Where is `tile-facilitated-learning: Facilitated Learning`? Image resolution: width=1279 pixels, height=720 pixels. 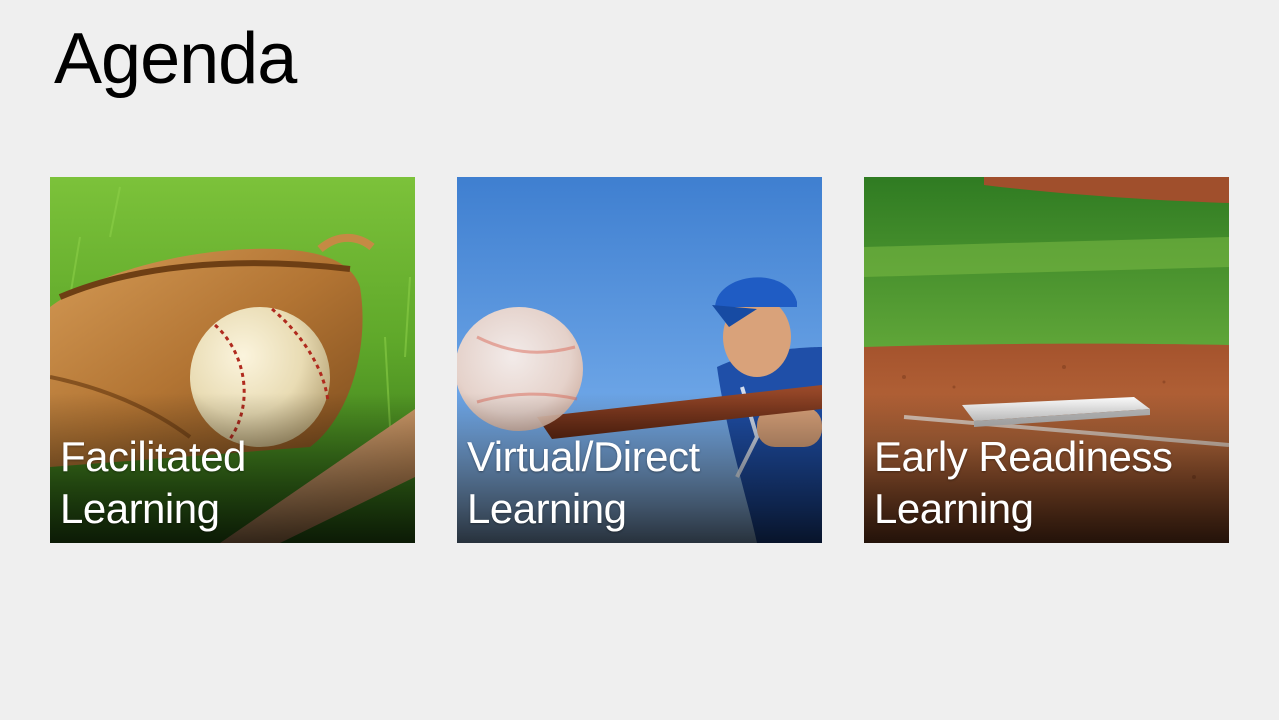 tile-facilitated-learning: Facilitated Learning is located at coordinates (232, 360).